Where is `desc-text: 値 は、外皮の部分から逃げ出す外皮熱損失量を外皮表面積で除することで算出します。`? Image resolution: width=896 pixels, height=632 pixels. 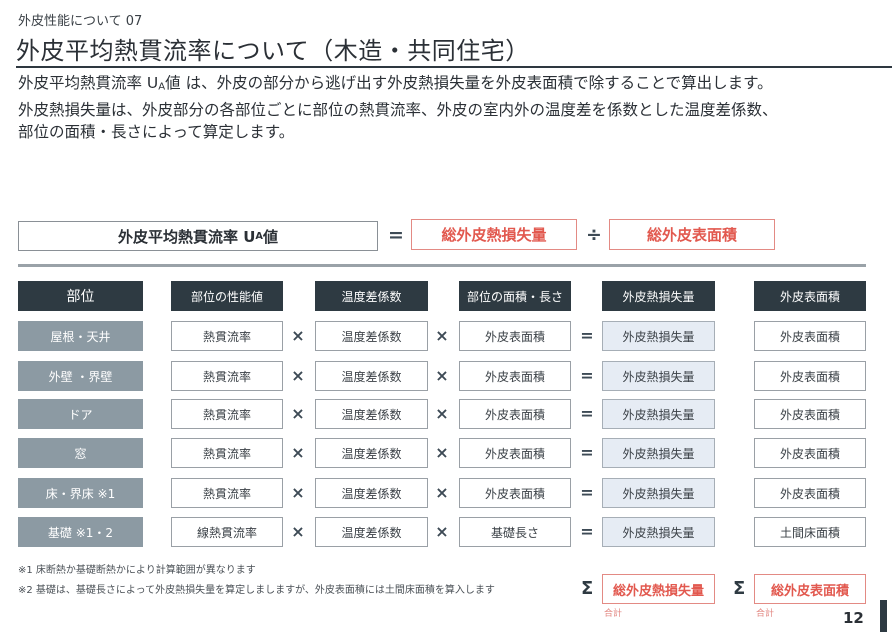 desc-text: 値 は、外皮の部分から逃げ出す外皮熱損失量を外皮表面積で除することで算出します。 is located at coordinates (469, 83).